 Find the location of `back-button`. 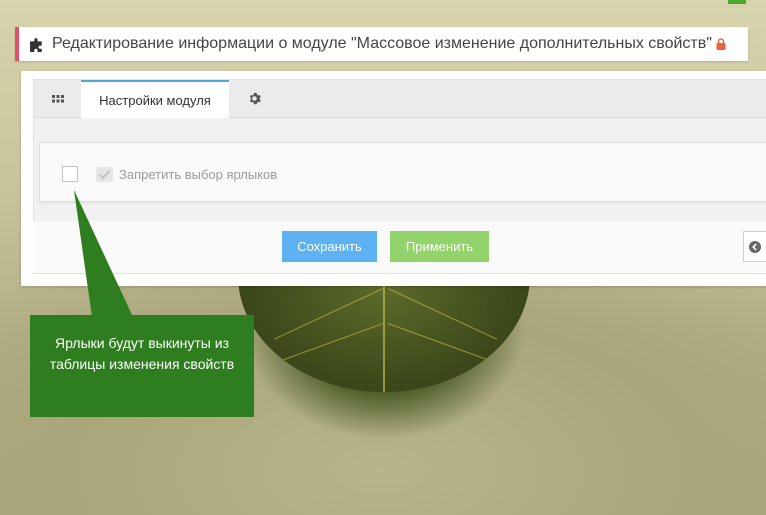

back-button is located at coordinates (754, 246).